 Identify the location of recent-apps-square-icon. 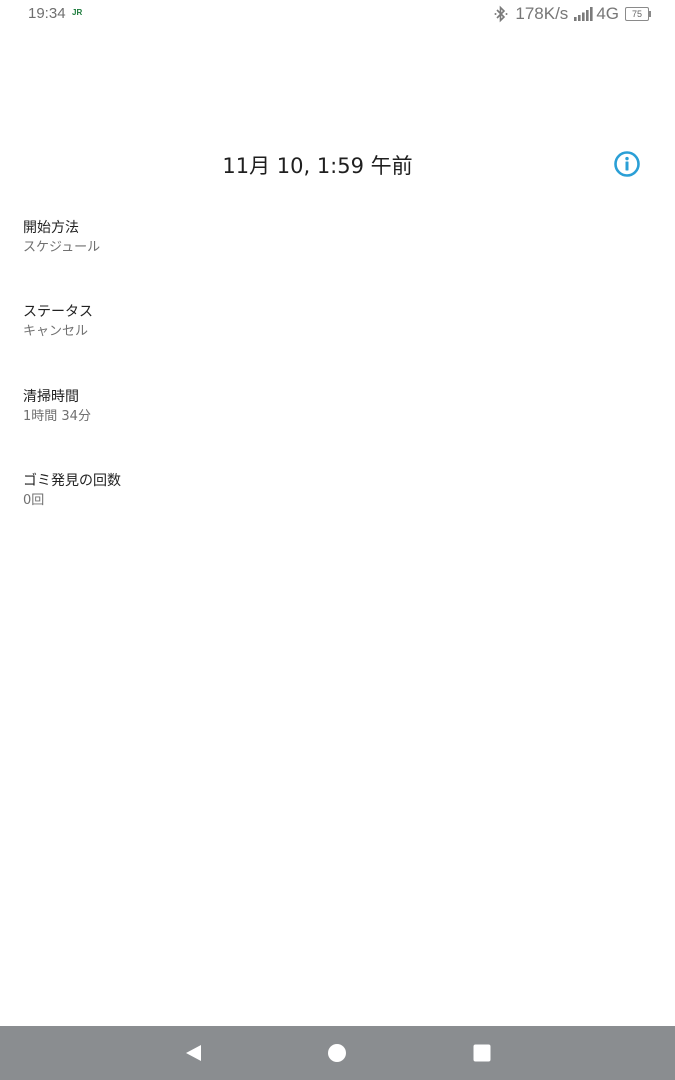
(482, 1053).